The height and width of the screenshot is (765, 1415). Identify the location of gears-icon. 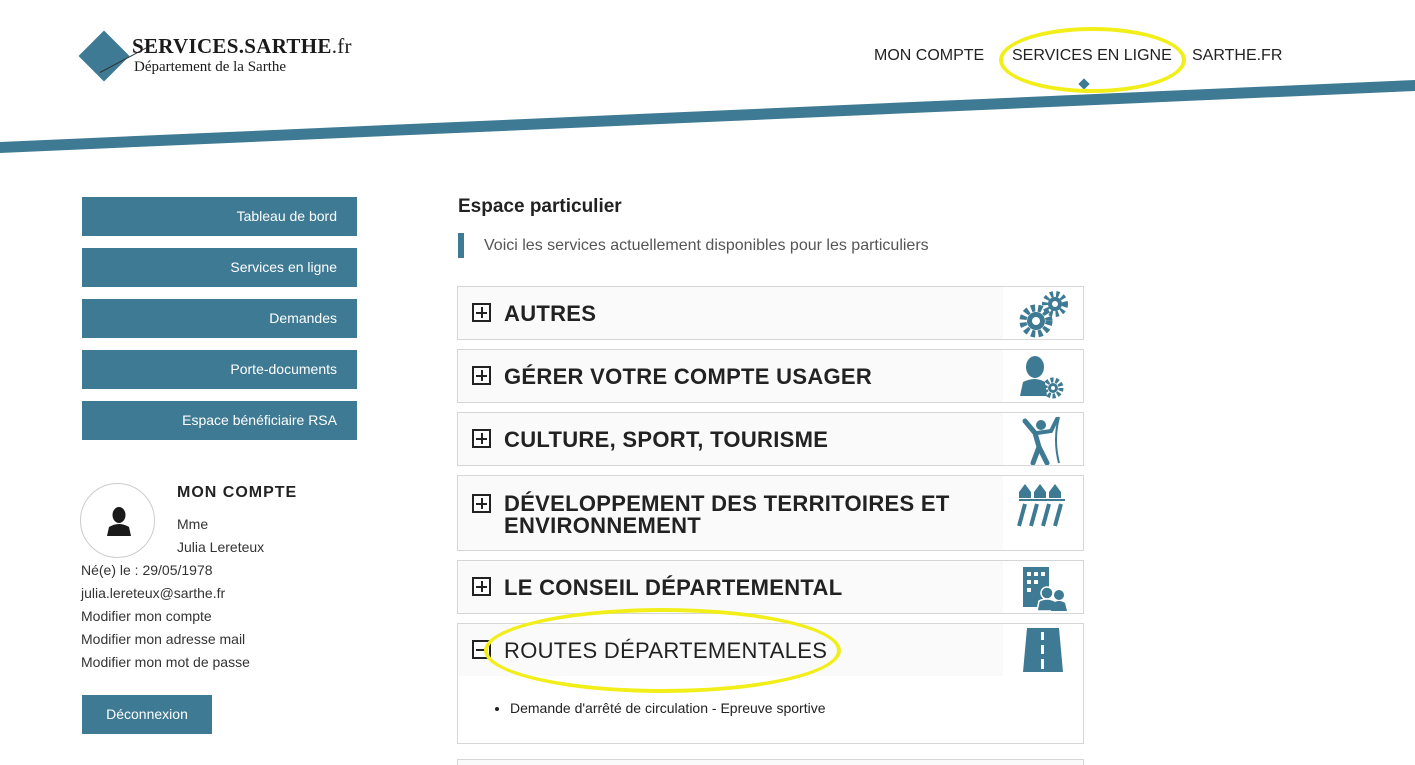
(1043, 313).